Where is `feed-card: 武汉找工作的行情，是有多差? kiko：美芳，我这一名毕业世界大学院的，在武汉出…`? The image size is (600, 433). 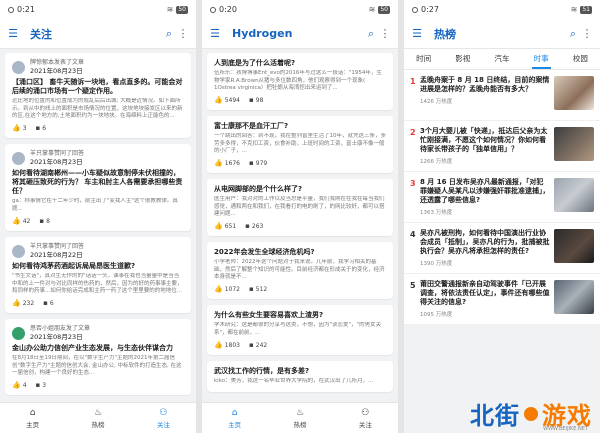 feed-card: 武汉找工作的行情，是有多差? kiko：美芳，我这一名毕业世界大学院的，在武汉出… is located at coordinates (300, 376).